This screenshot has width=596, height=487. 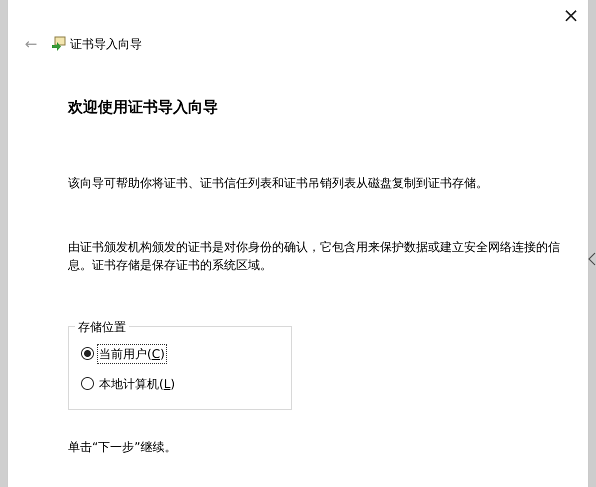 What do you see at coordinates (143, 107) in the screenshot?
I see `page-heading: 欢迎使用证书导入向导` at bounding box center [143, 107].